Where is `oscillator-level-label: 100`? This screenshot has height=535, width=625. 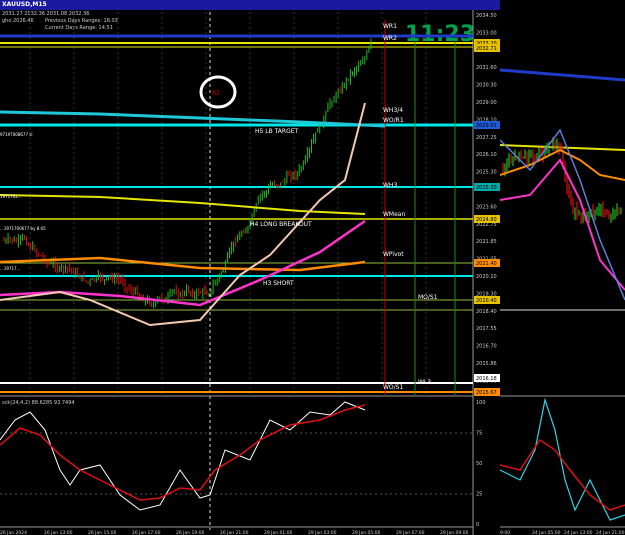 oscillator-level-label: 100 is located at coordinates (481, 403).